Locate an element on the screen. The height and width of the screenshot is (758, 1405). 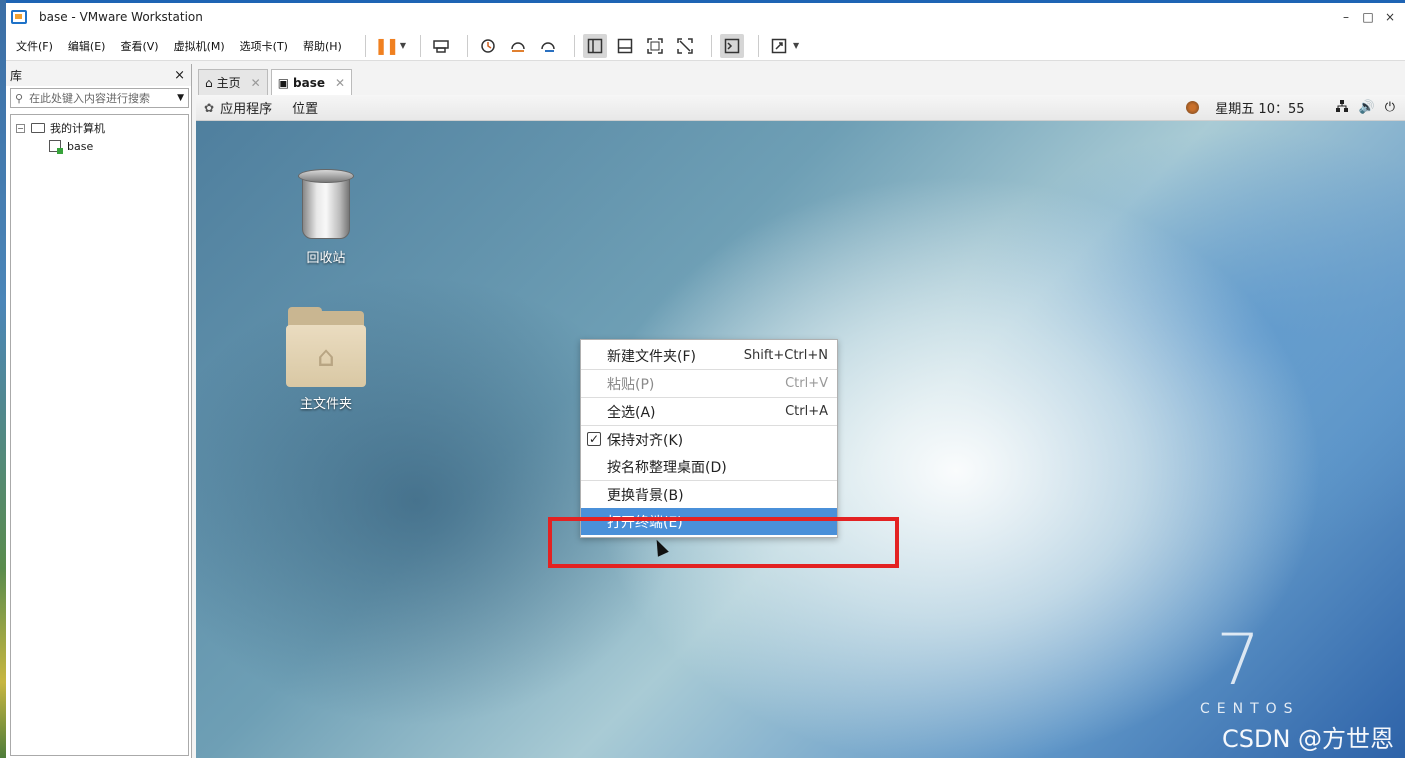
library-close-button: × is located at coordinates (179, 75).